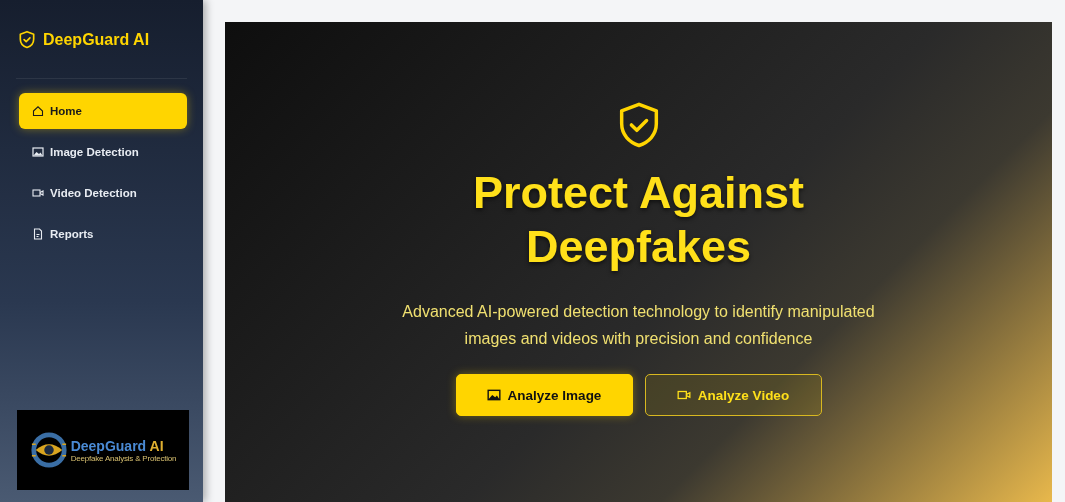 The image size is (1065, 502). I want to click on app-title: DeepGuard AI, so click(96, 40).